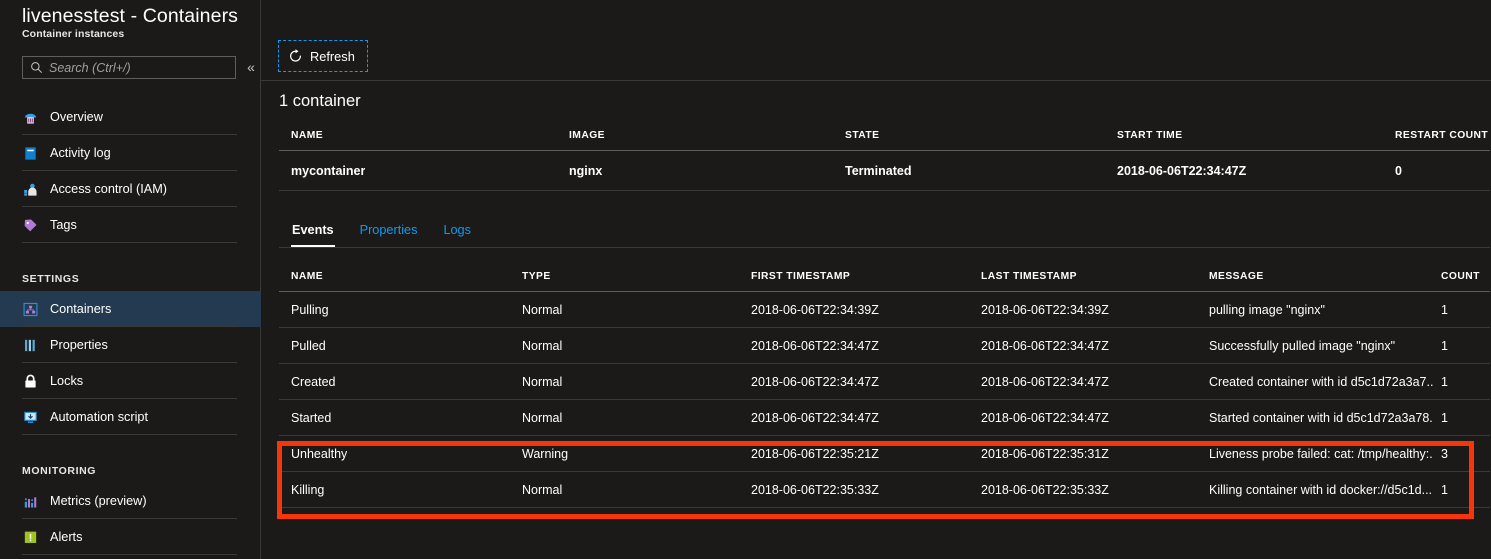 Image resolution: width=1491 pixels, height=559 pixels. I want to click on search-row: «, so click(130, 68).